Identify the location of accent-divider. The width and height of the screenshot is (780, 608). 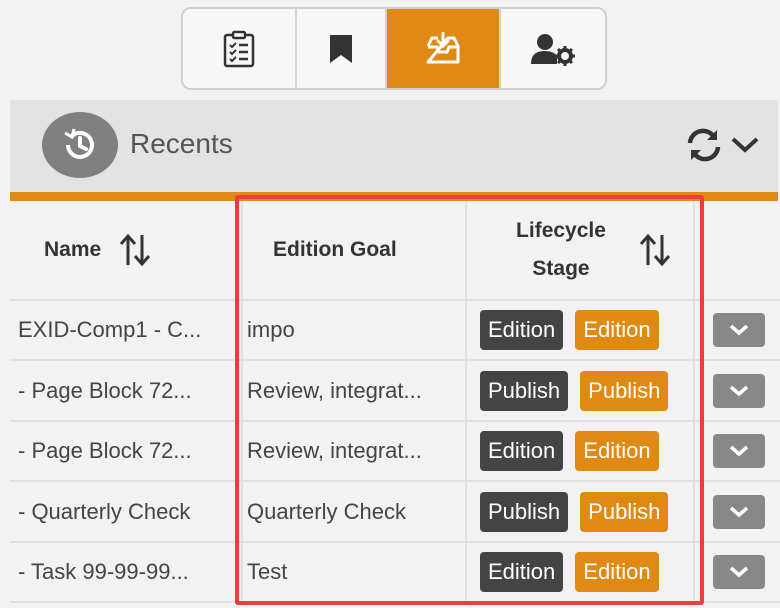
(394, 196).